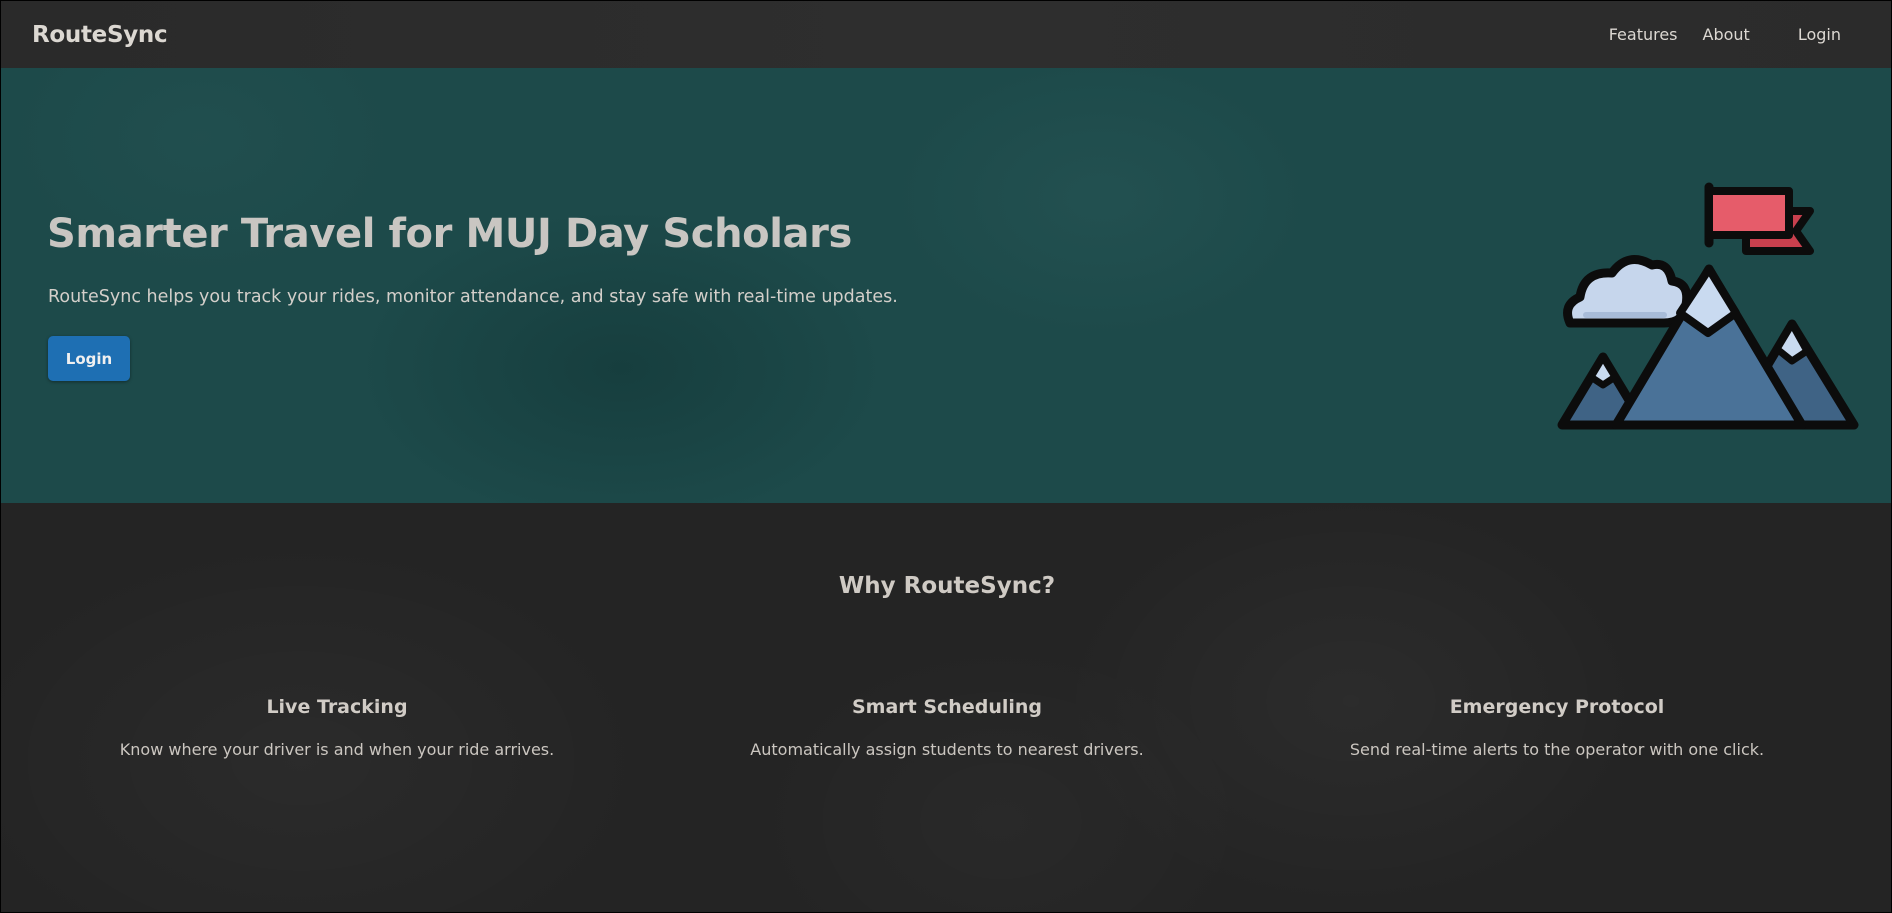 This screenshot has height=913, width=1892. Describe the element at coordinates (1627, 291) in the screenshot. I see `cloud-icon` at that location.